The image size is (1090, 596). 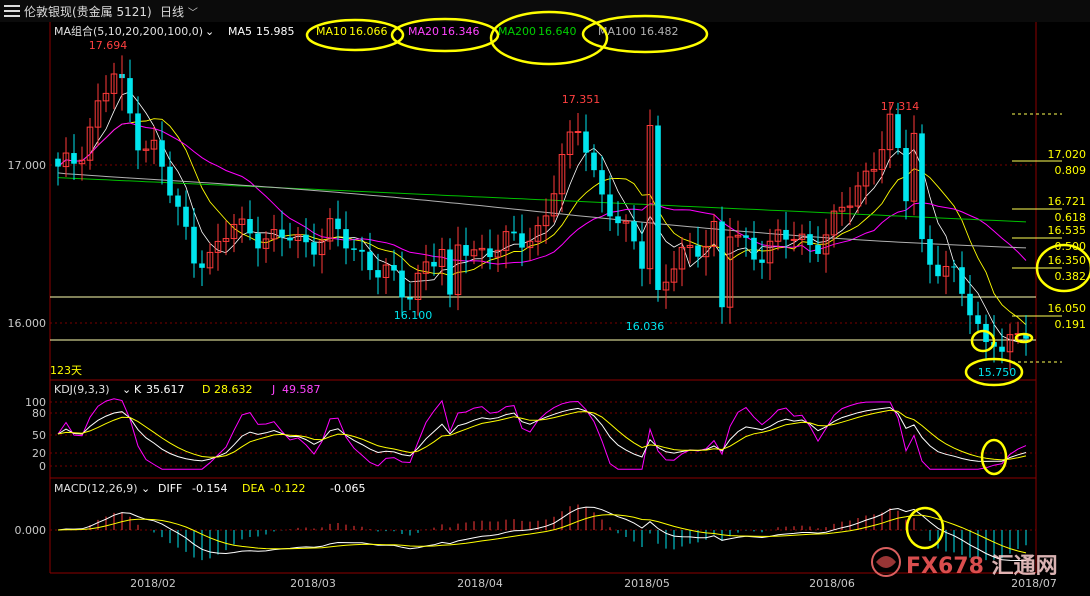 What do you see at coordinates (1067, 201) in the screenshot?
I see `fib-price-0618: 16.721` at bounding box center [1067, 201].